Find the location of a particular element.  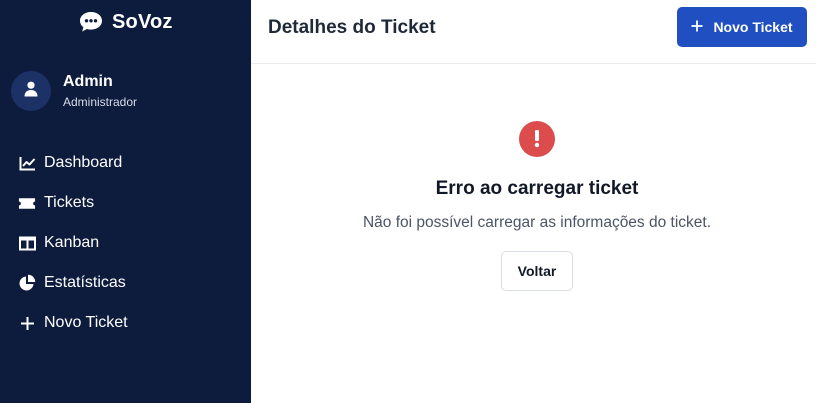

sidebar-item-label: Tickets is located at coordinates (69, 202).